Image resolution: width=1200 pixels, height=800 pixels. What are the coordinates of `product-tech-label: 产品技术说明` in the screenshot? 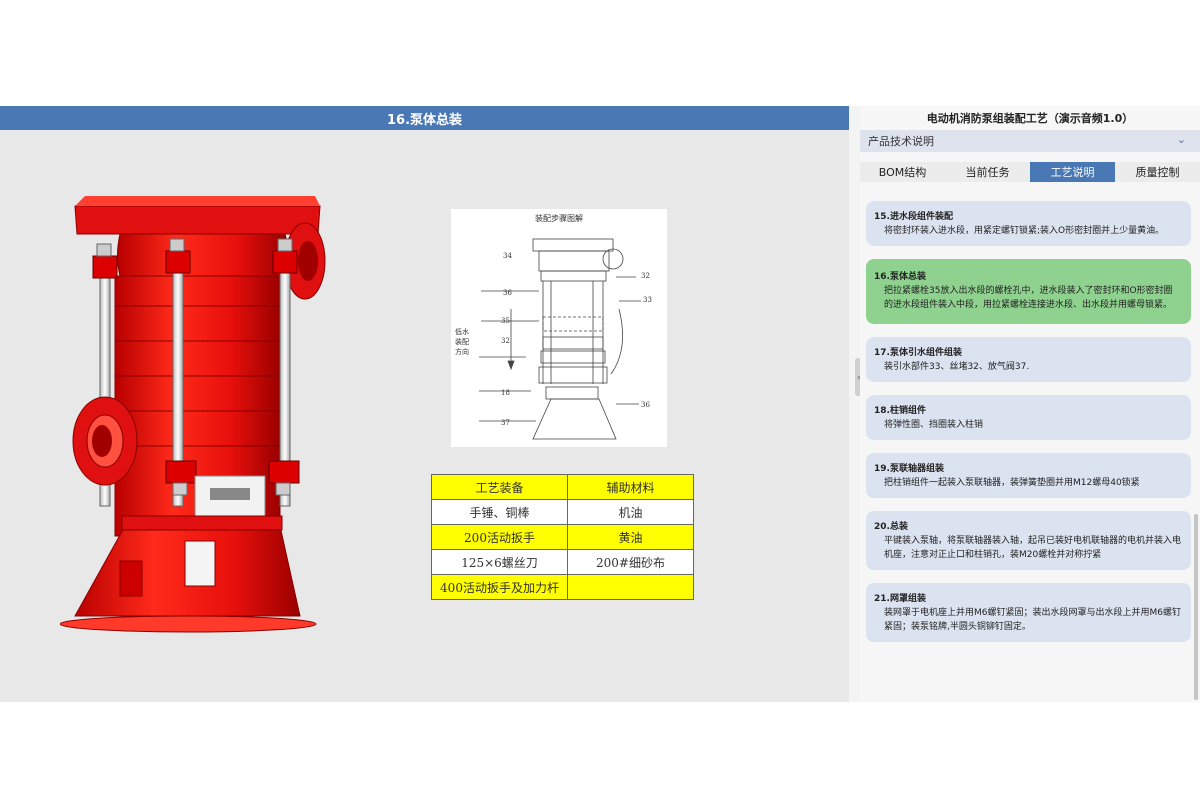 It's located at (901, 141).